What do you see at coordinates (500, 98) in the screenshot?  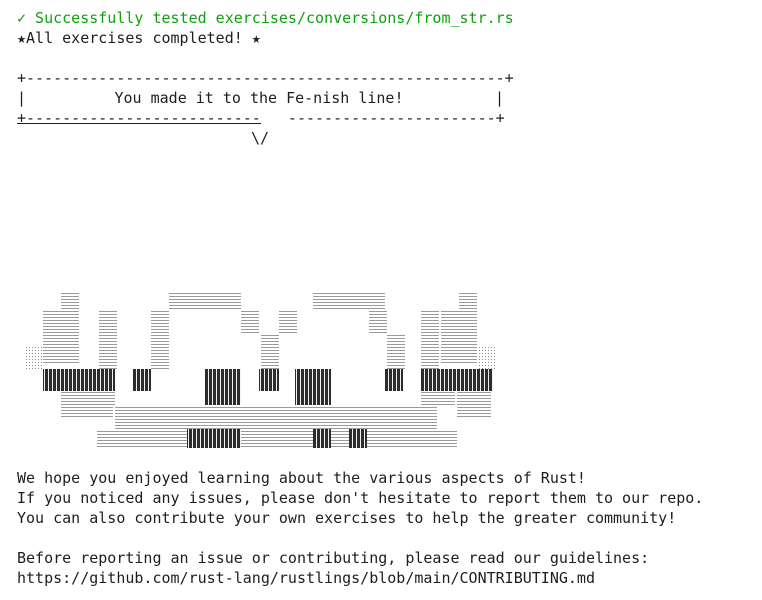 I see `banner-right-edge: |` at bounding box center [500, 98].